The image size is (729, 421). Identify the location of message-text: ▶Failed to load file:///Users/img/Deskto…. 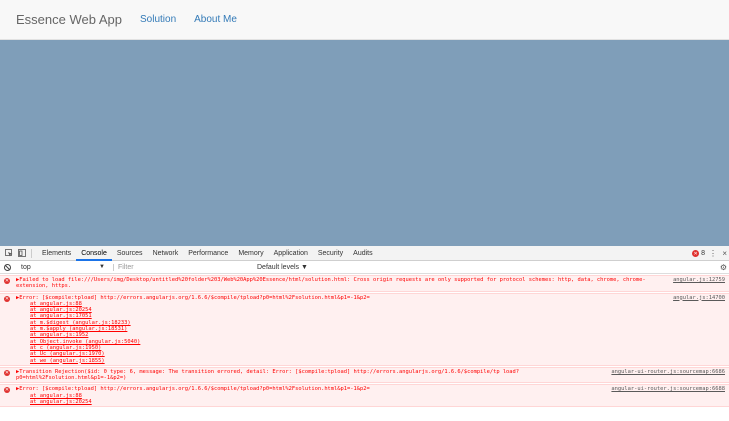
(331, 283).